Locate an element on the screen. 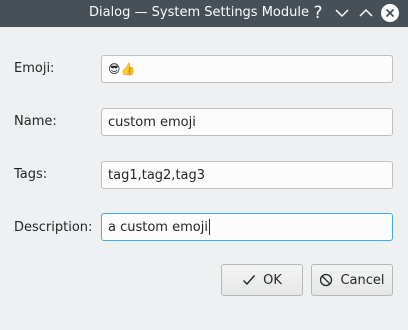 This screenshot has height=330, width=408. tags-field: tag1,tag2,tag3 is located at coordinates (247, 175).